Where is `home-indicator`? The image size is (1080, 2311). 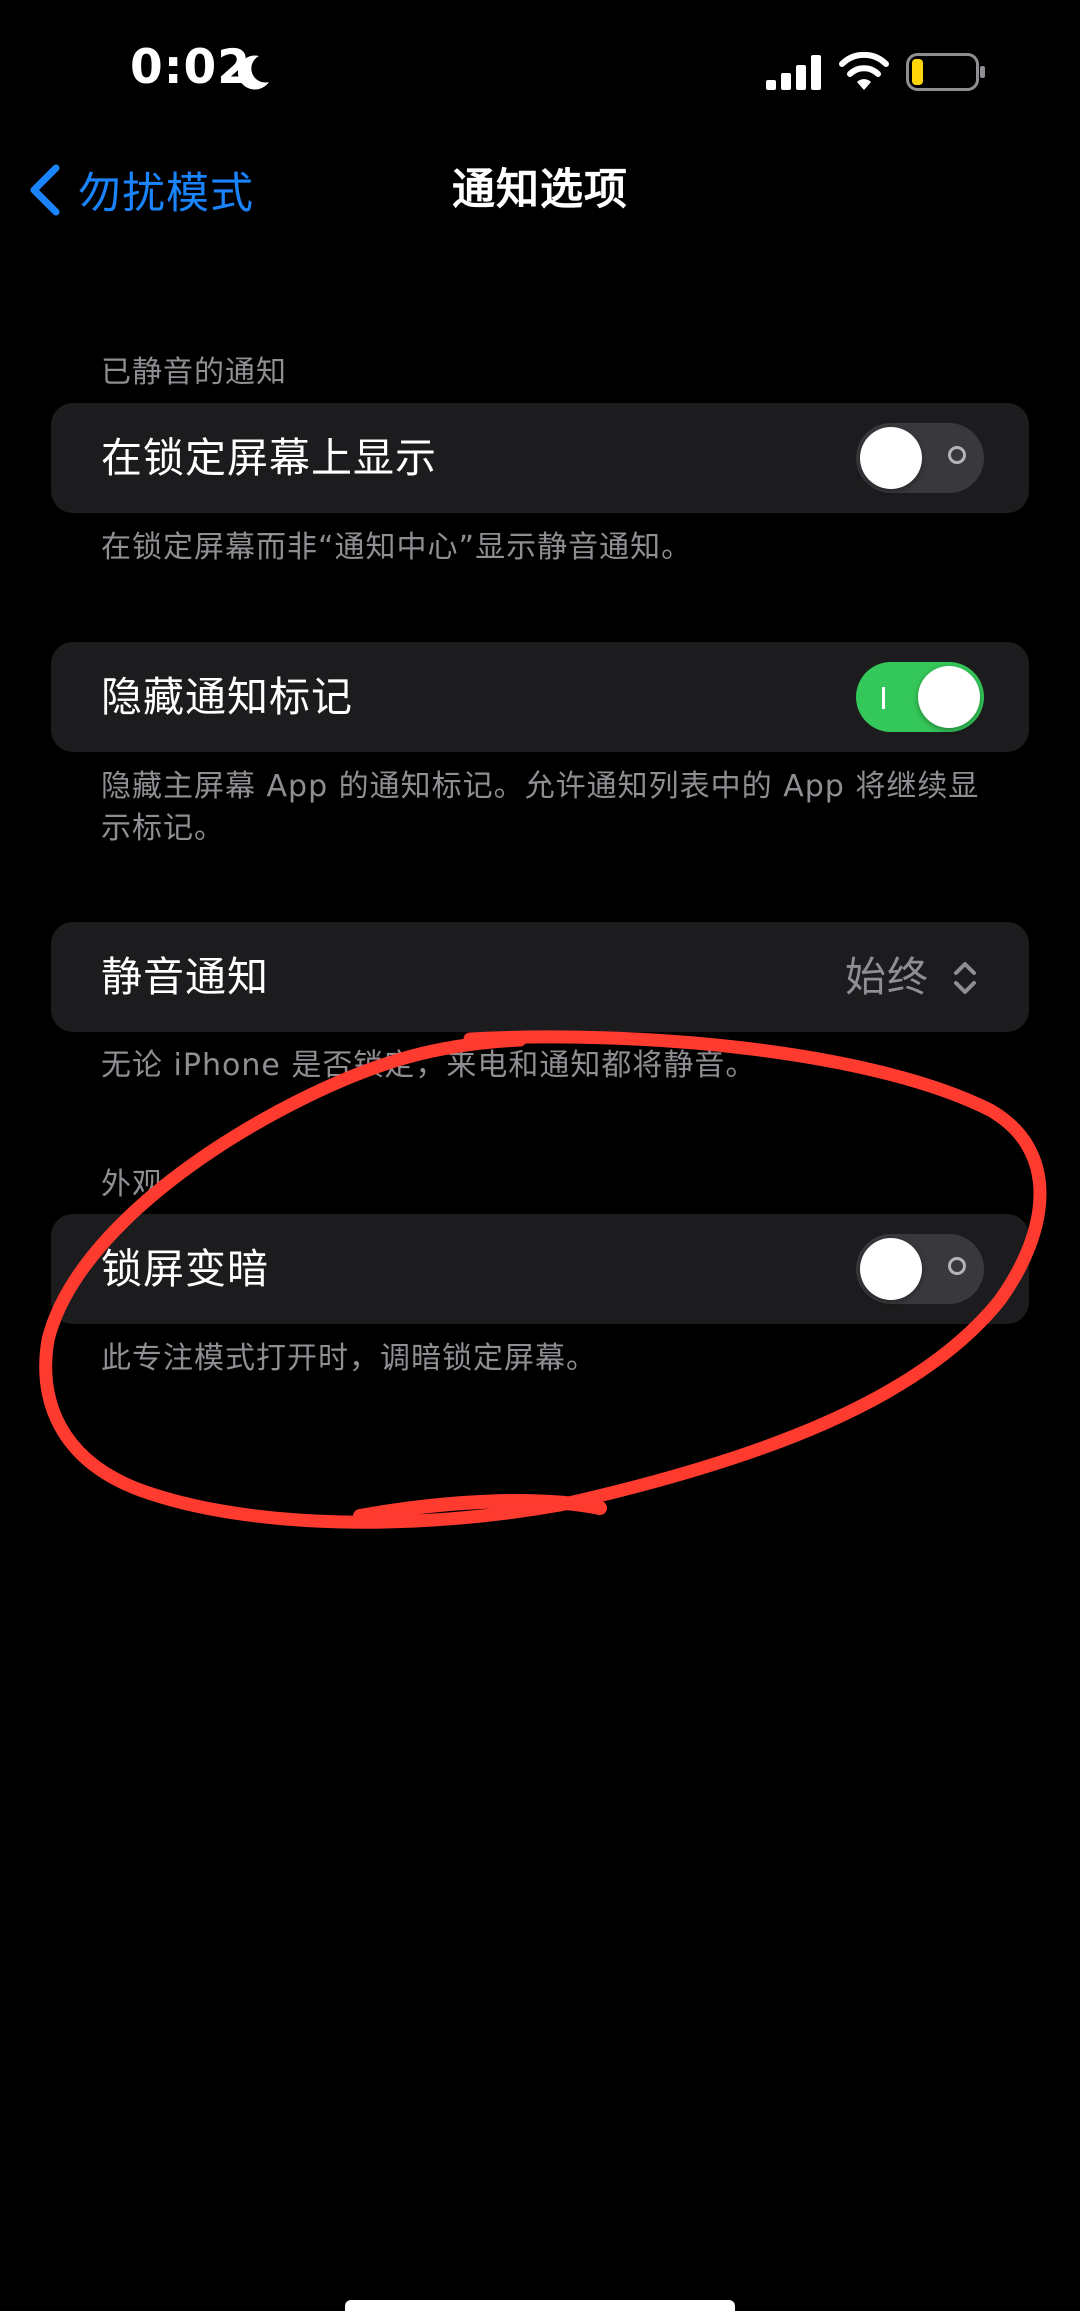 home-indicator is located at coordinates (540, 2305).